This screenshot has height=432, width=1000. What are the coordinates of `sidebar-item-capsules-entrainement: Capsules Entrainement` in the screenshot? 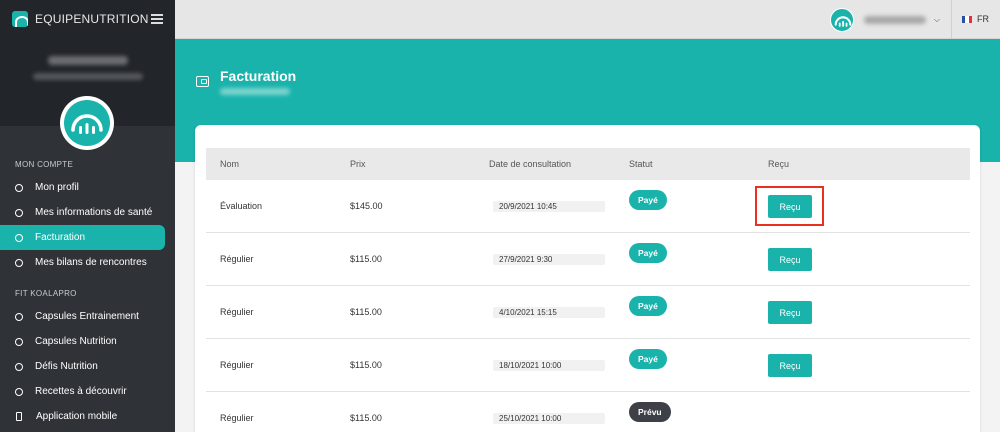 It's located at (87, 316).